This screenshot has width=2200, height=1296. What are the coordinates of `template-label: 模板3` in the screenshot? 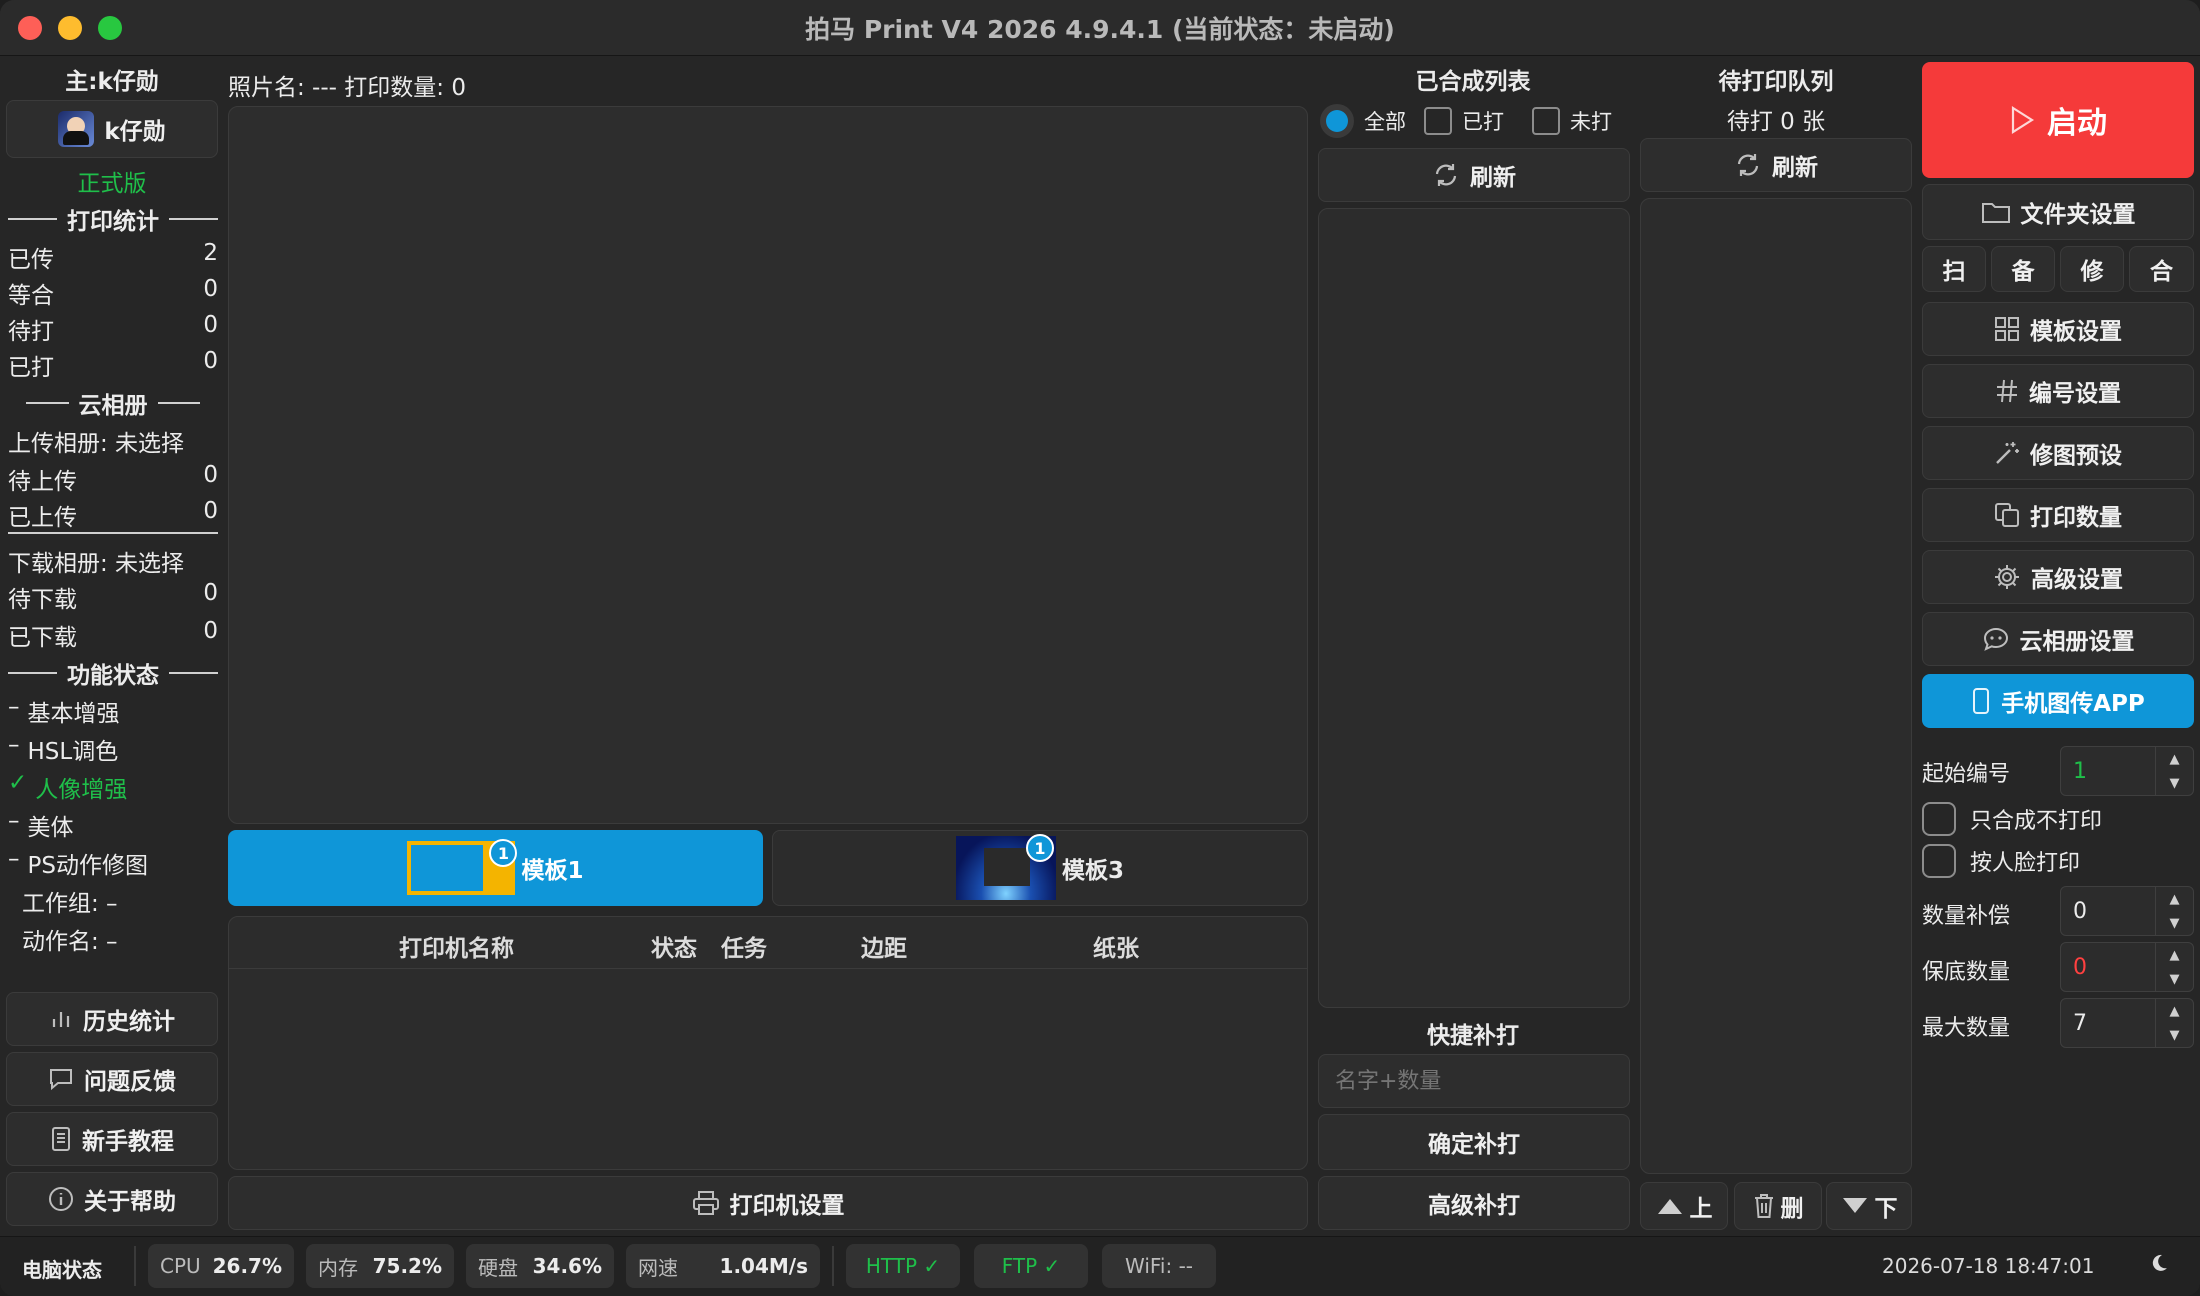 It's located at (1092, 871).